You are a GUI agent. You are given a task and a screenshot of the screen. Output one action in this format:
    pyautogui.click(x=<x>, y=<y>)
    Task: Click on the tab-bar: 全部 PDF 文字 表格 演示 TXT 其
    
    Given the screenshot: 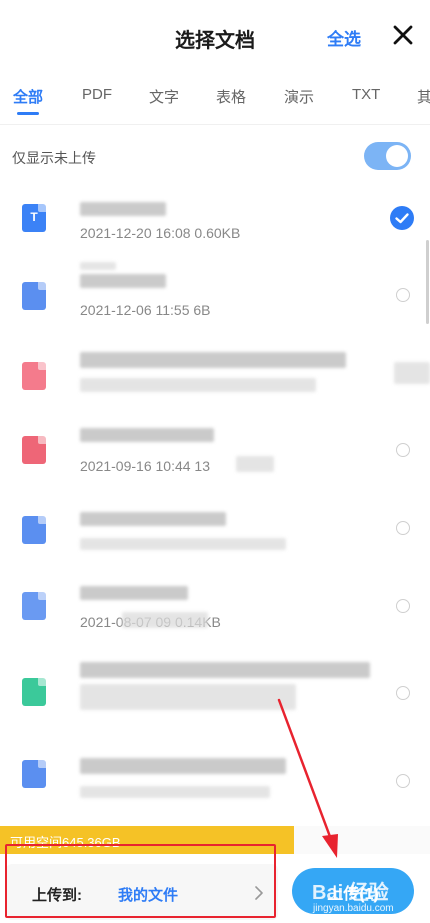 What is the action you would take?
    pyautogui.click(x=215, y=96)
    